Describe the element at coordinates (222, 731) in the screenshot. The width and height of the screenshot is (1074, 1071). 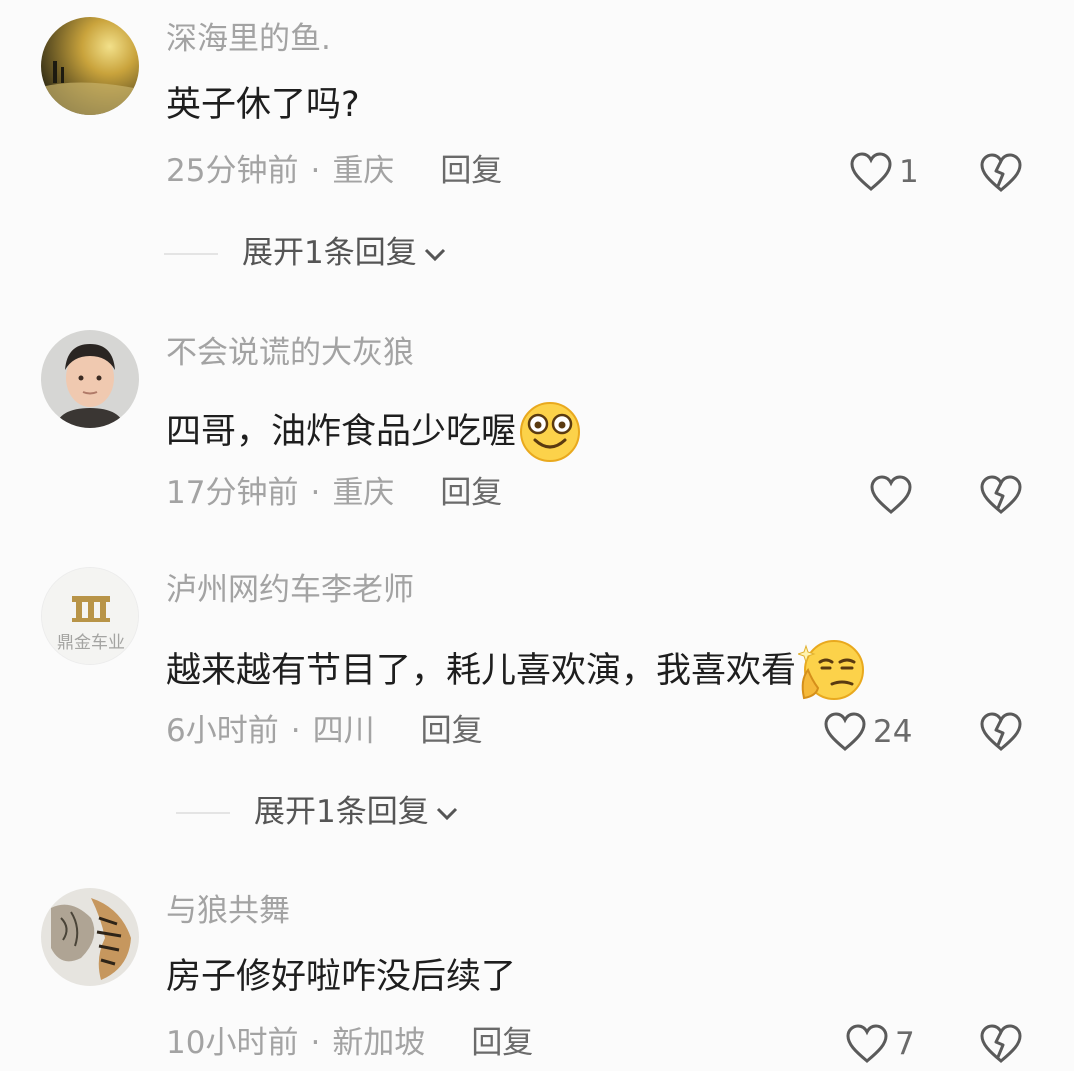
I see `timestamp: 6小时前` at that location.